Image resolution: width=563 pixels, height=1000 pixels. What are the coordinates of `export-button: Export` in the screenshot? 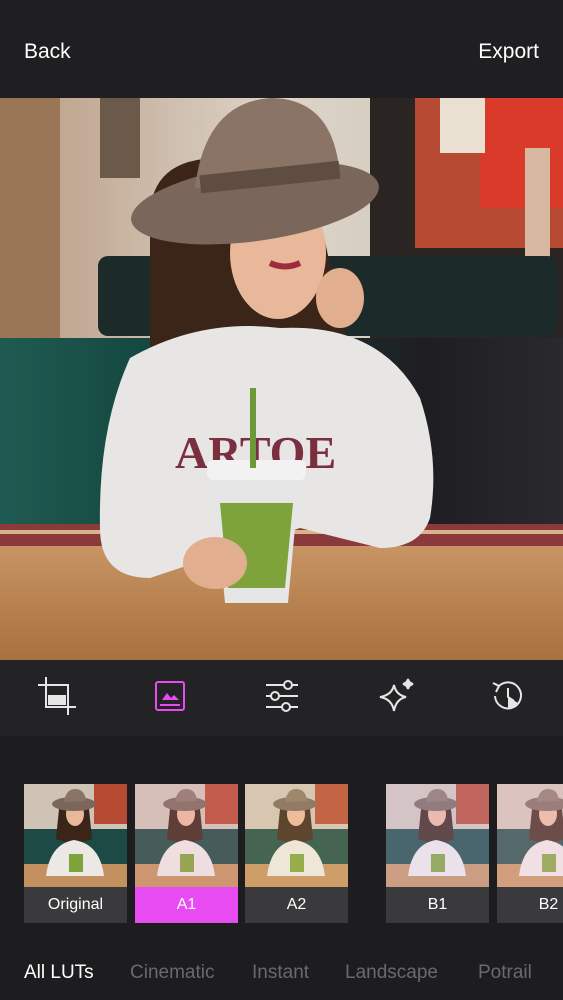 It's located at (508, 52).